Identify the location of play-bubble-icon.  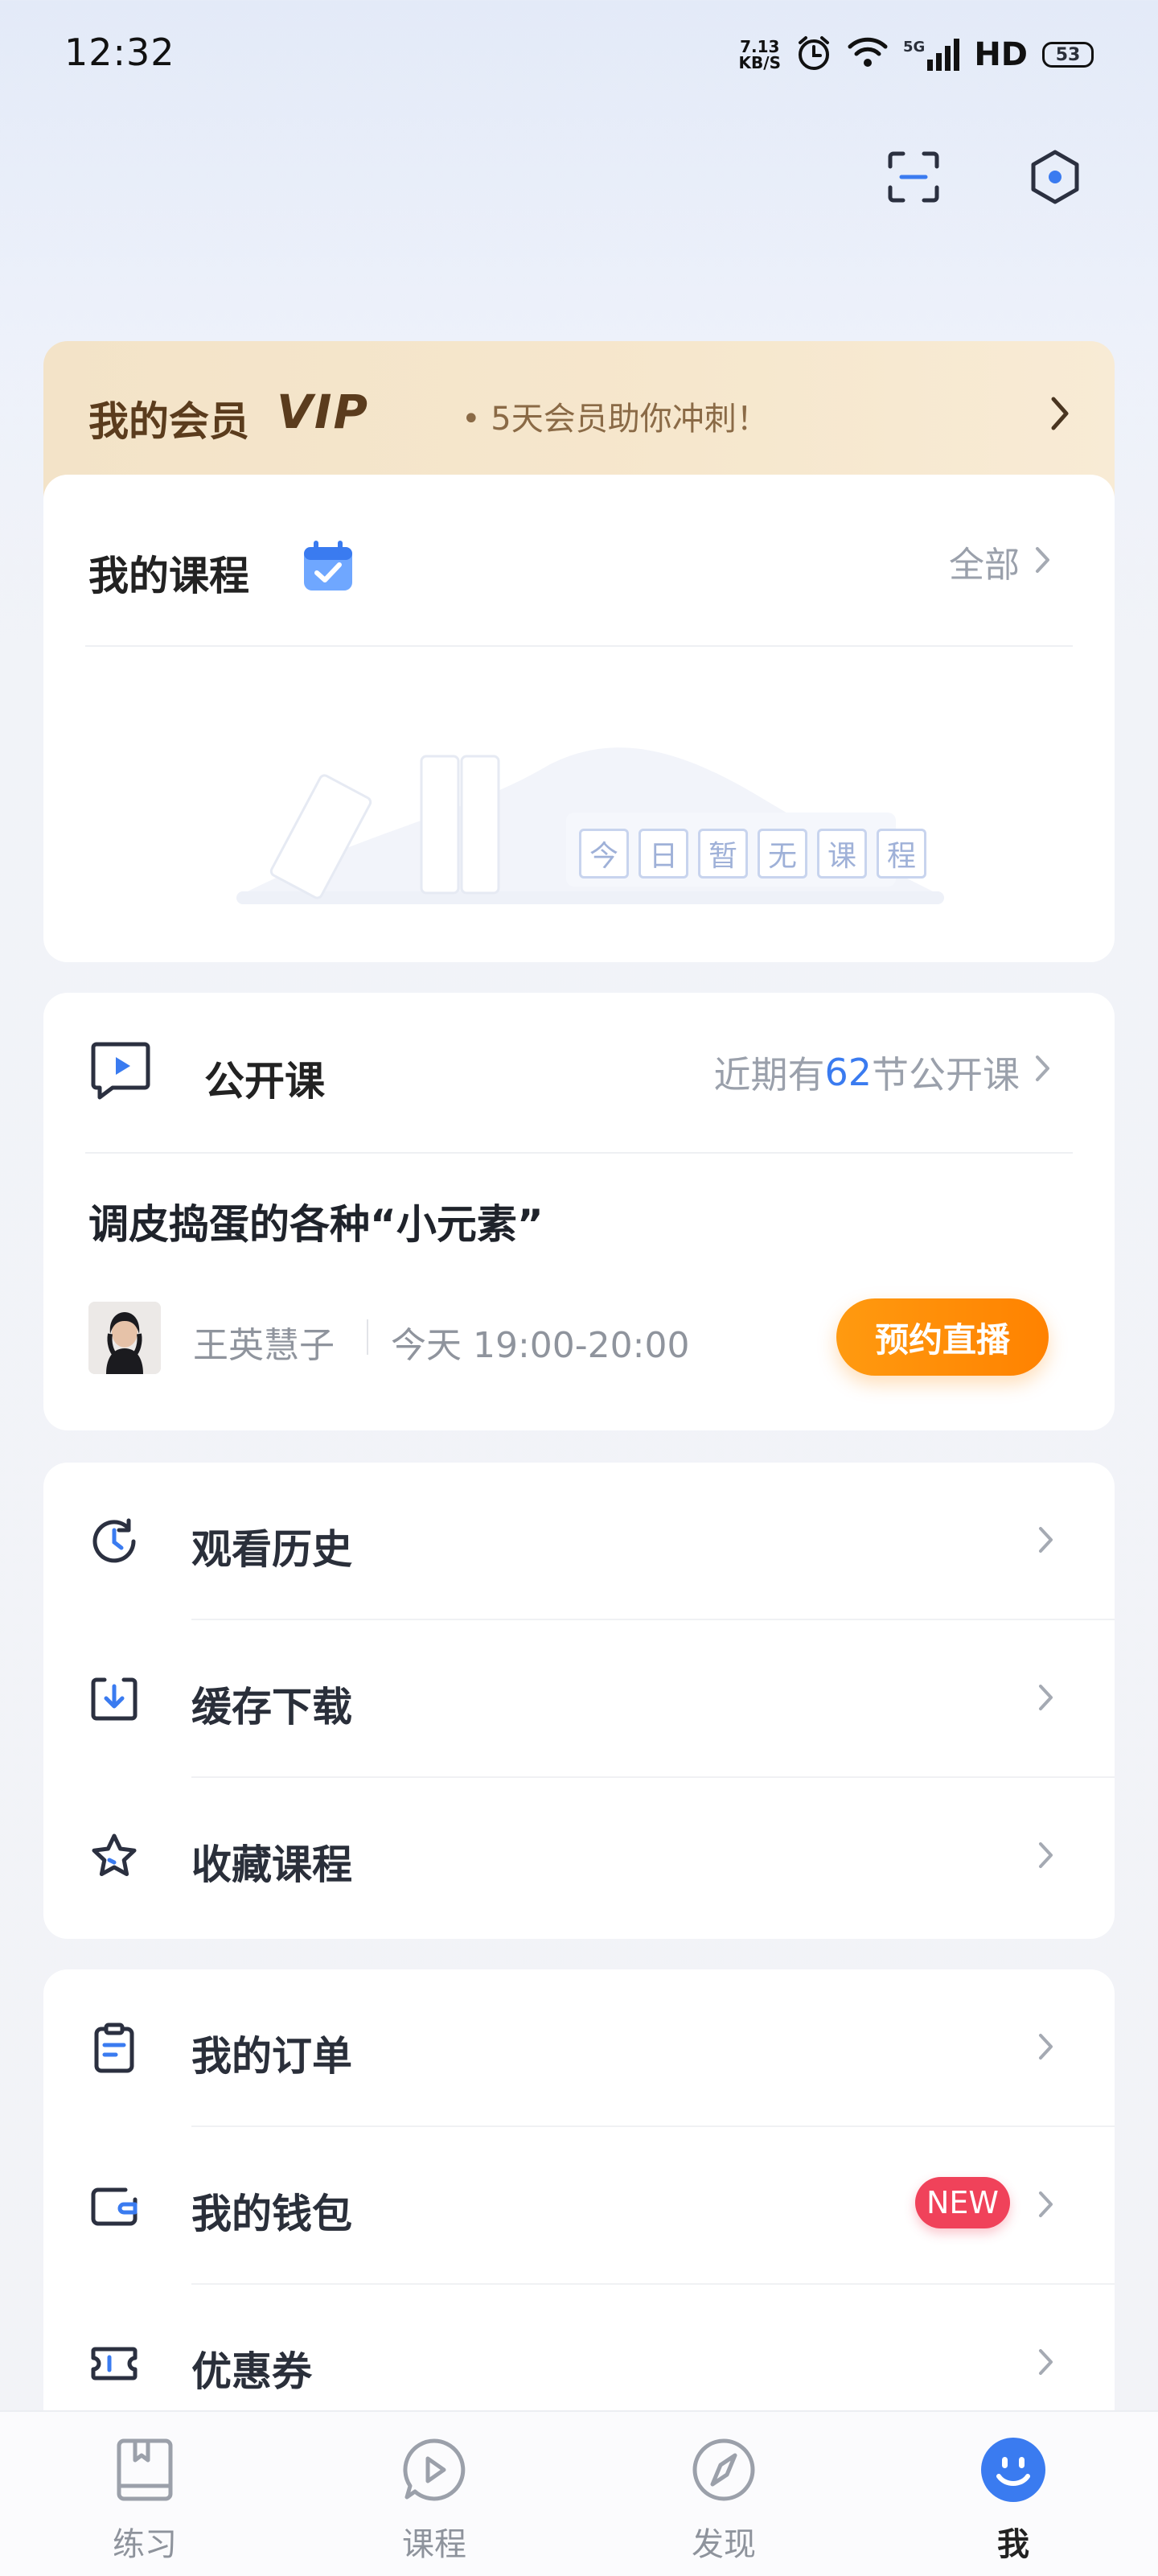
(434, 2470).